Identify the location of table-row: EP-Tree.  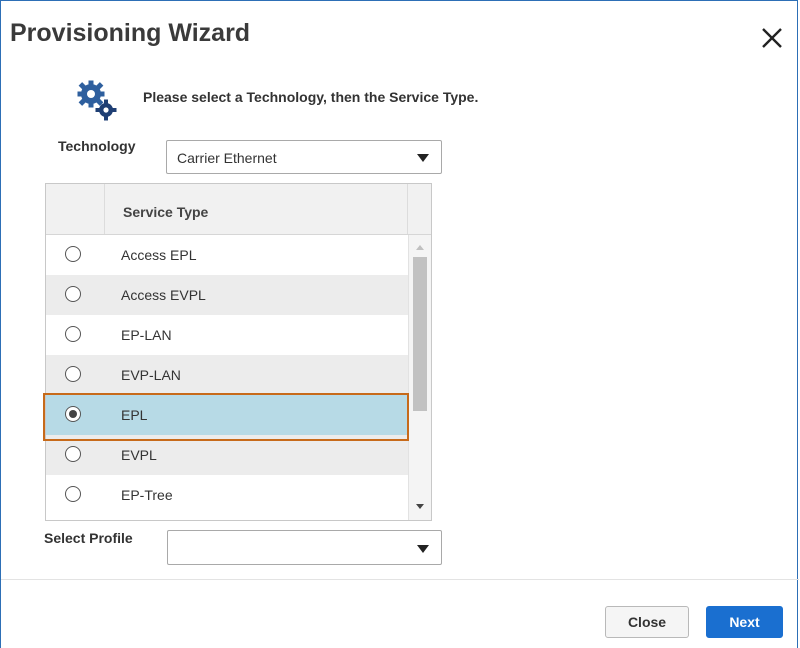
(227, 495).